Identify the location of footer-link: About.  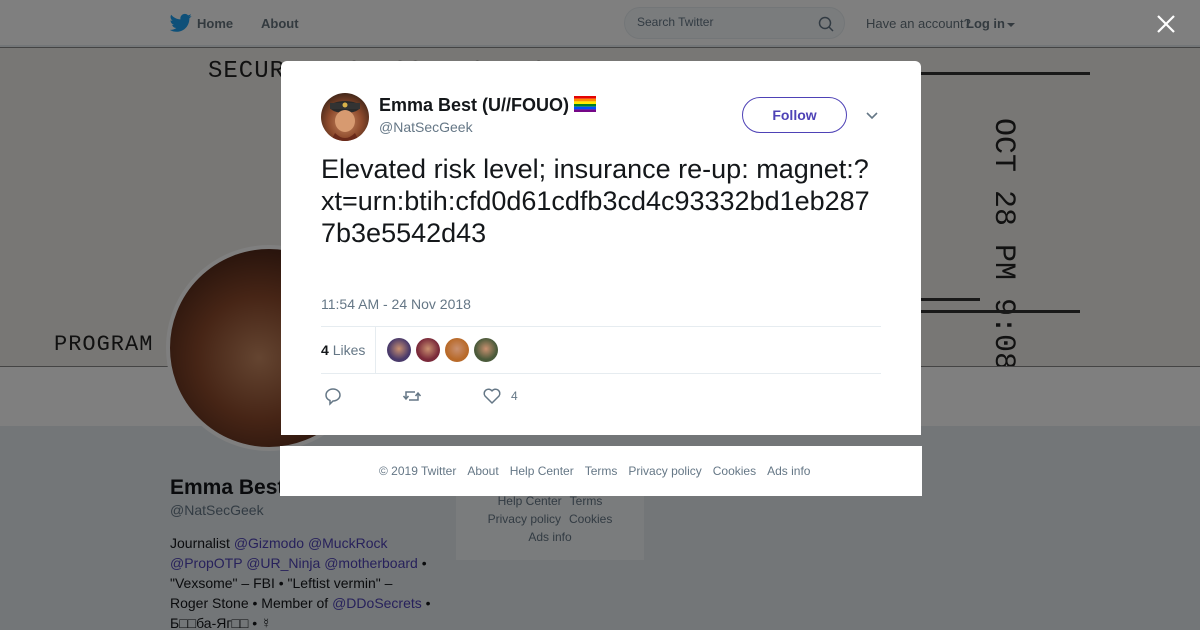
(482, 471).